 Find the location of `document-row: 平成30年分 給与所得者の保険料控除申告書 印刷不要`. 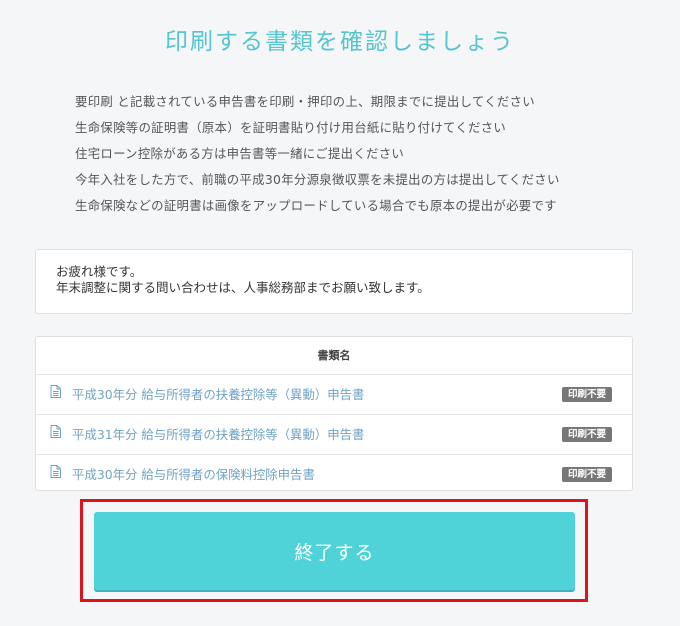

document-row: 平成30年分 給与所得者の保険料控除申告書 印刷不要 is located at coordinates (334, 474).